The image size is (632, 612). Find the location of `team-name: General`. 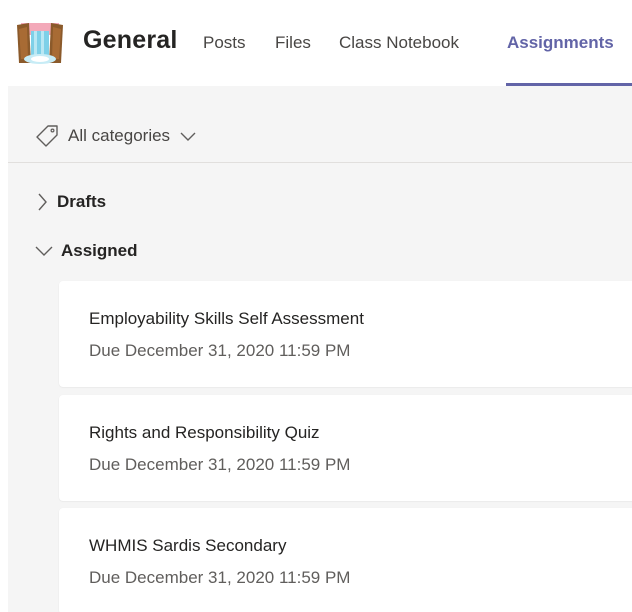

team-name: General is located at coordinates (130, 40).